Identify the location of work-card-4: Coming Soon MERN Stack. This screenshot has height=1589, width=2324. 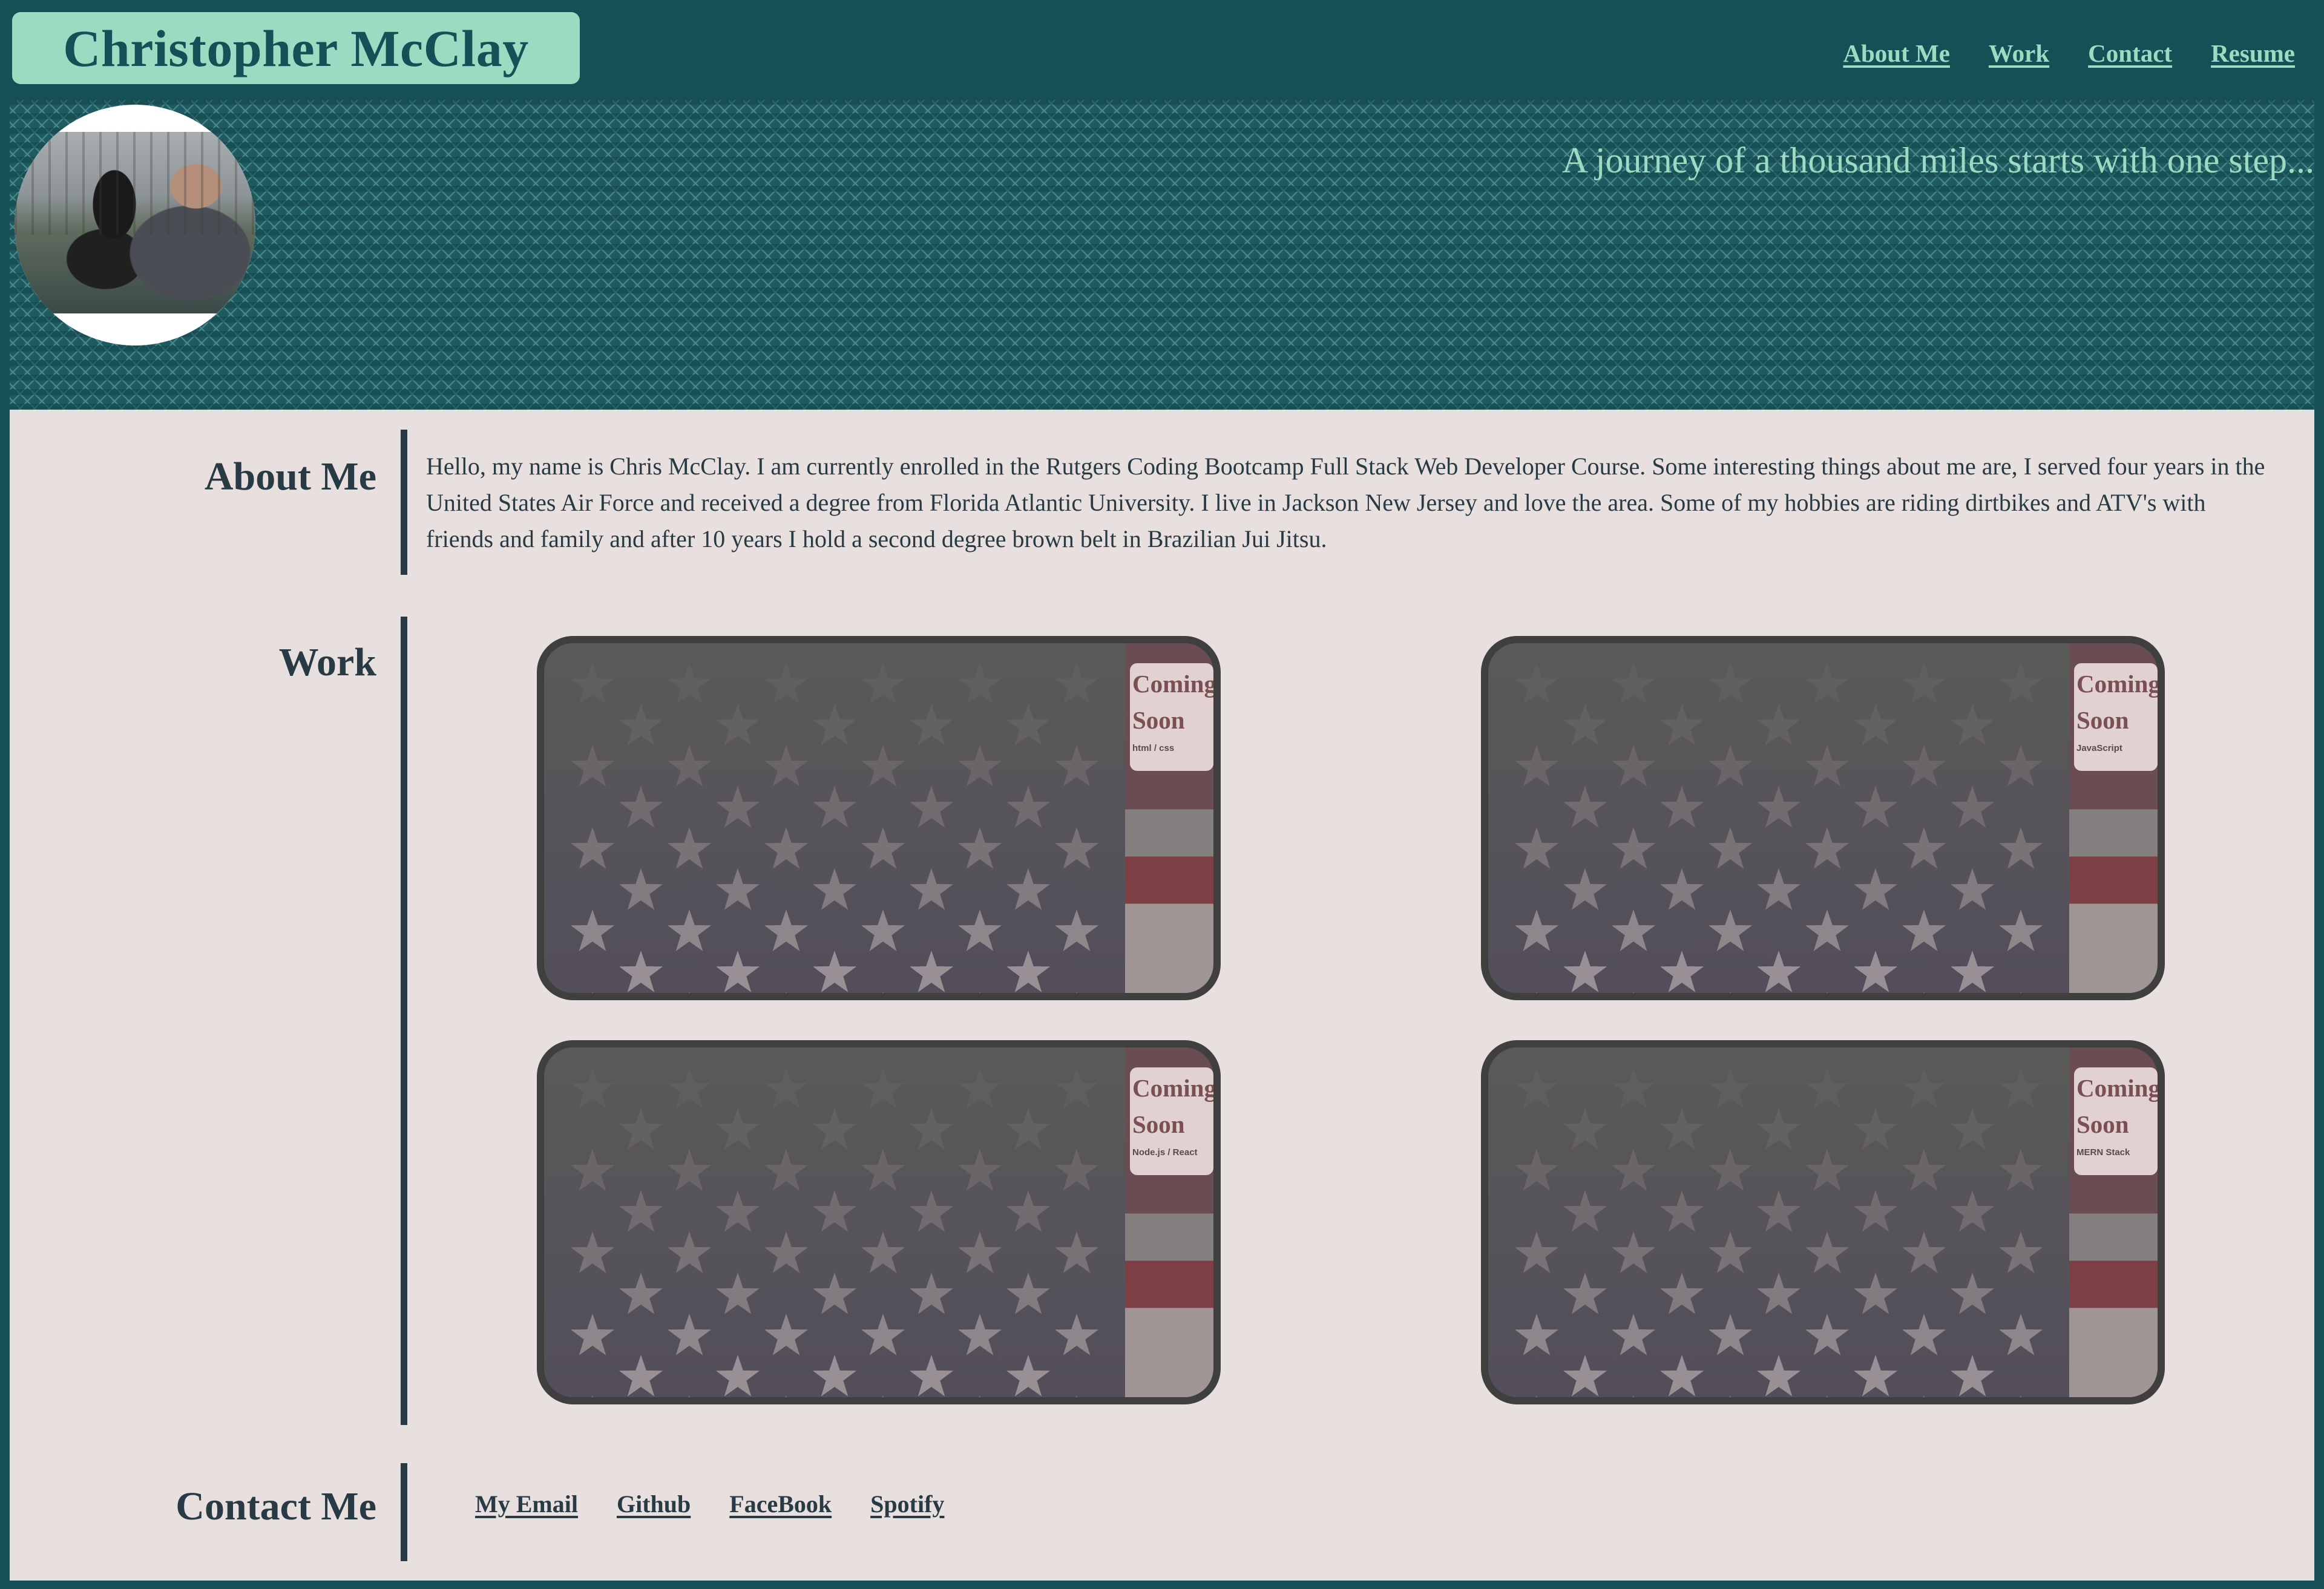
(1823, 1222).